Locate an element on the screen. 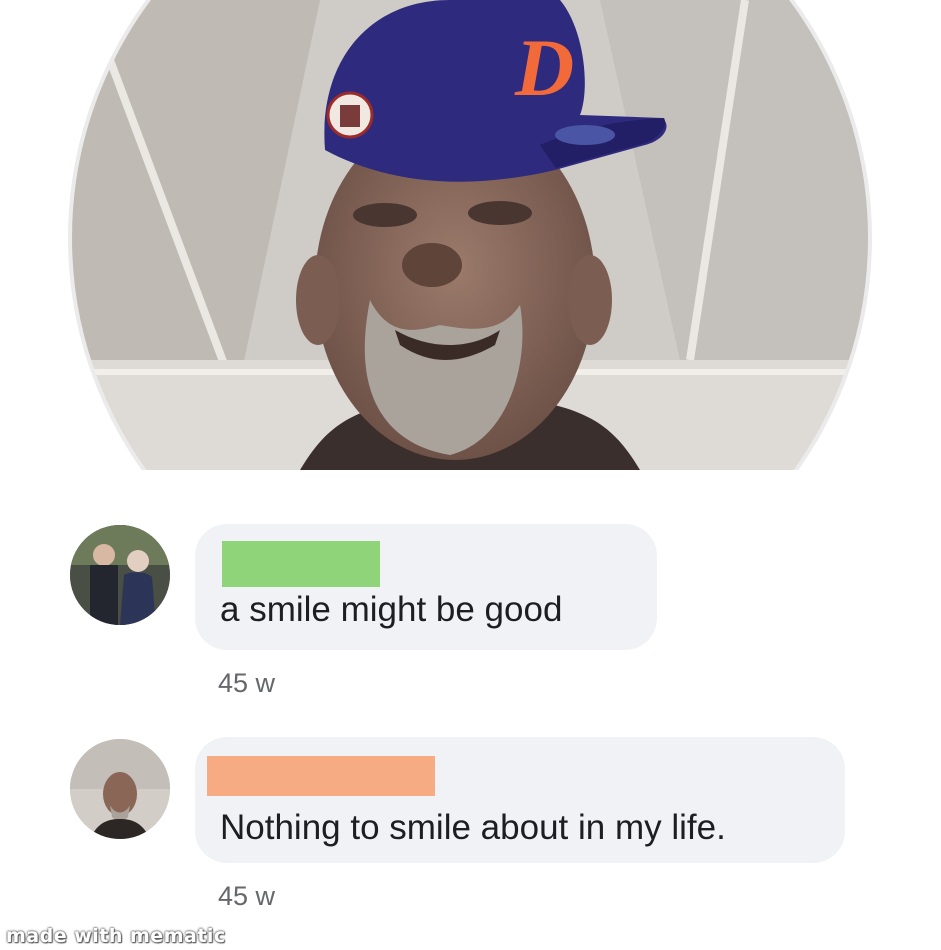 The image size is (941, 950). comment-text: a smile might be good is located at coordinates (391, 609).